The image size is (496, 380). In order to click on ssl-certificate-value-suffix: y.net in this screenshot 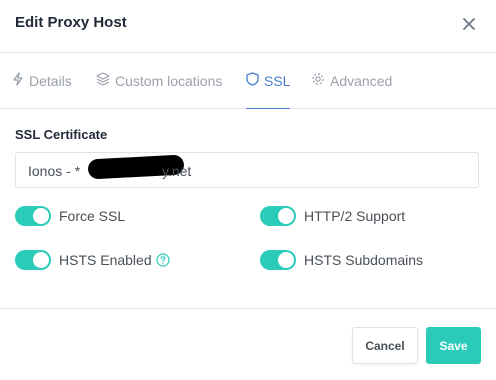, I will do `click(177, 171)`.